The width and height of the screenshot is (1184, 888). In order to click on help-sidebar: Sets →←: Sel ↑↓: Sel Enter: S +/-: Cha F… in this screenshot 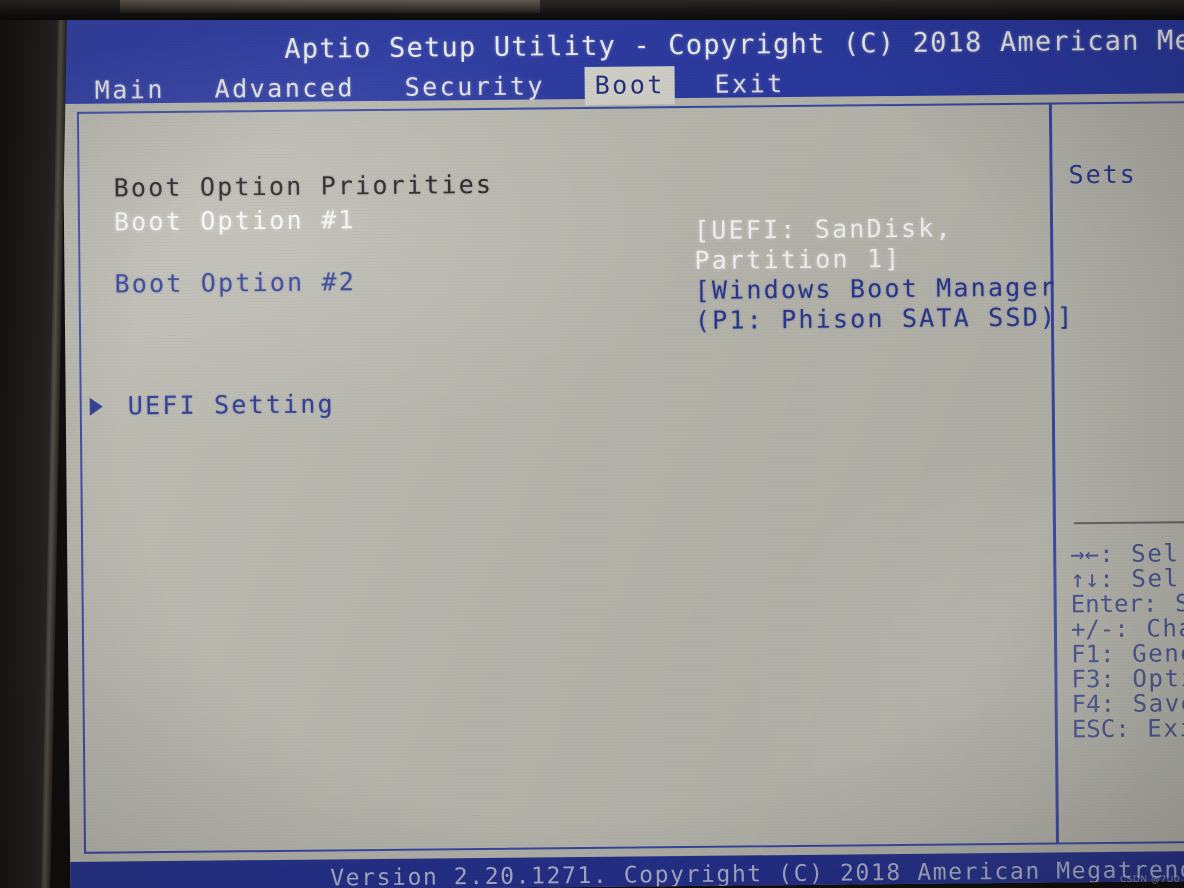, I will do `click(1118, 472)`.